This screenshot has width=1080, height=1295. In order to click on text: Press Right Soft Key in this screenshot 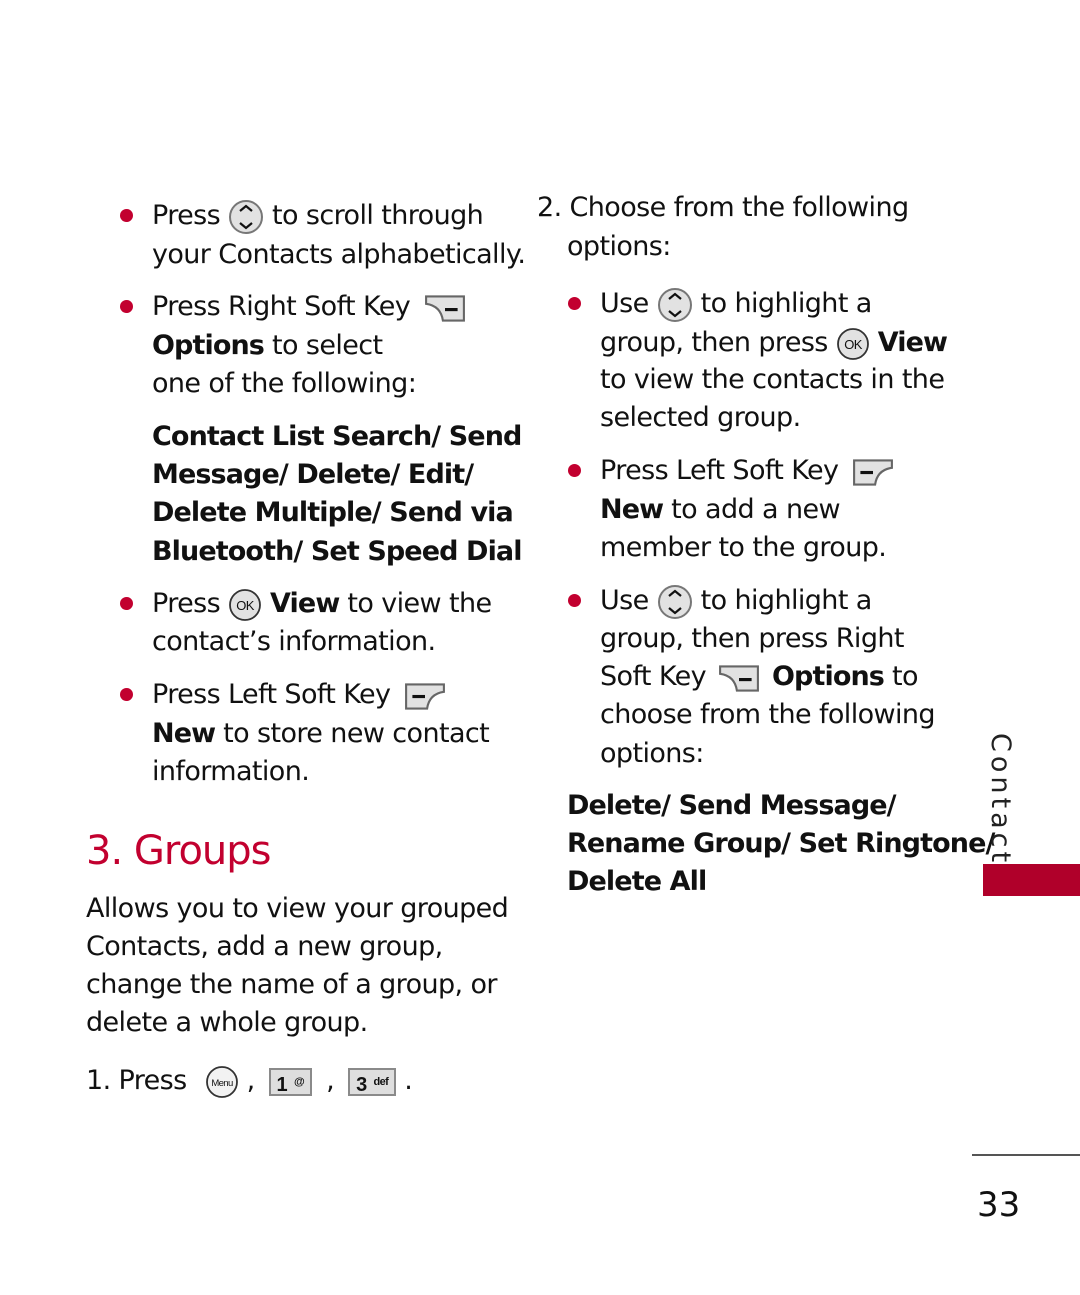, I will do `click(281, 306)`.